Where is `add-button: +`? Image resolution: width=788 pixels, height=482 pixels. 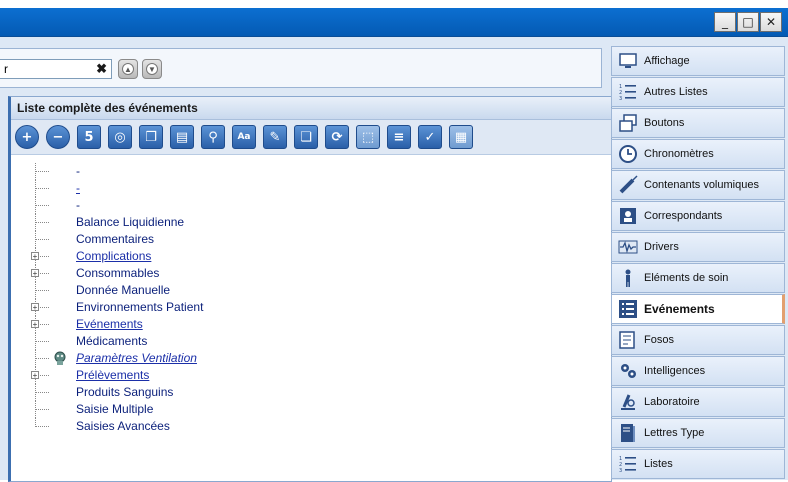 add-button: + is located at coordinates (27, 137).